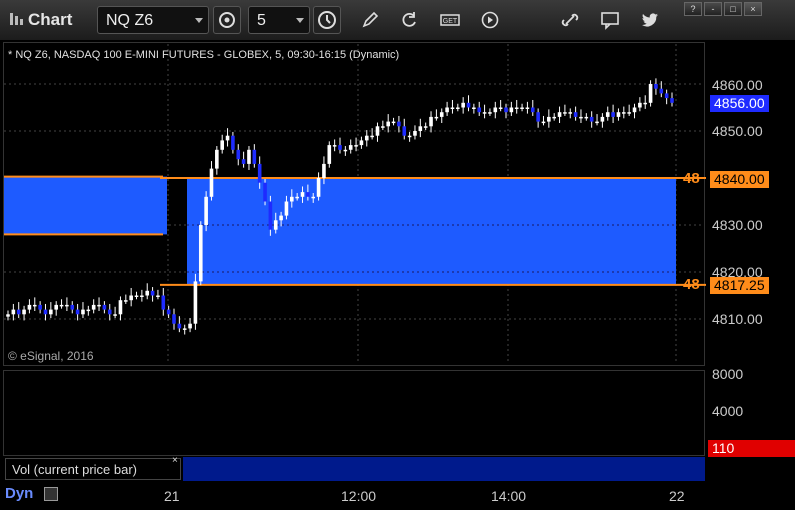 Image resolution: width=795 pixels, height=510 pixels. What do you see at coordinates (175, 460) in the screenshot?
I see `close-icon: ×` at bounding box center [175, 460].